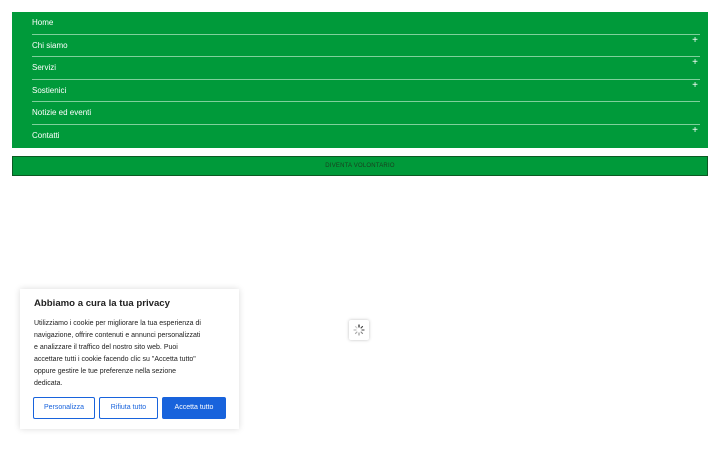 The height and width of the screenshot is (450, 720). I want to click on cookie-banner-title: Abbiamo a cura la tua privacy, so click(102, 303).